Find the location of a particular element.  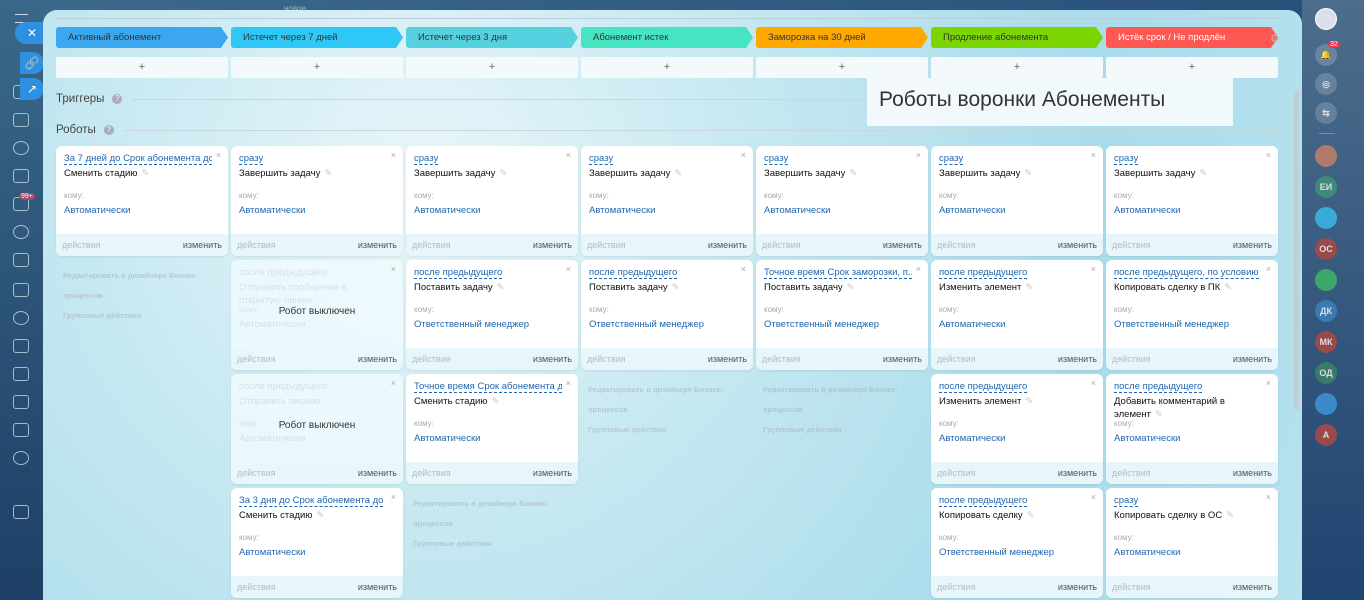

robot-trigger-link: после предыдущего, по условию is located at coordinates (1186, 273).